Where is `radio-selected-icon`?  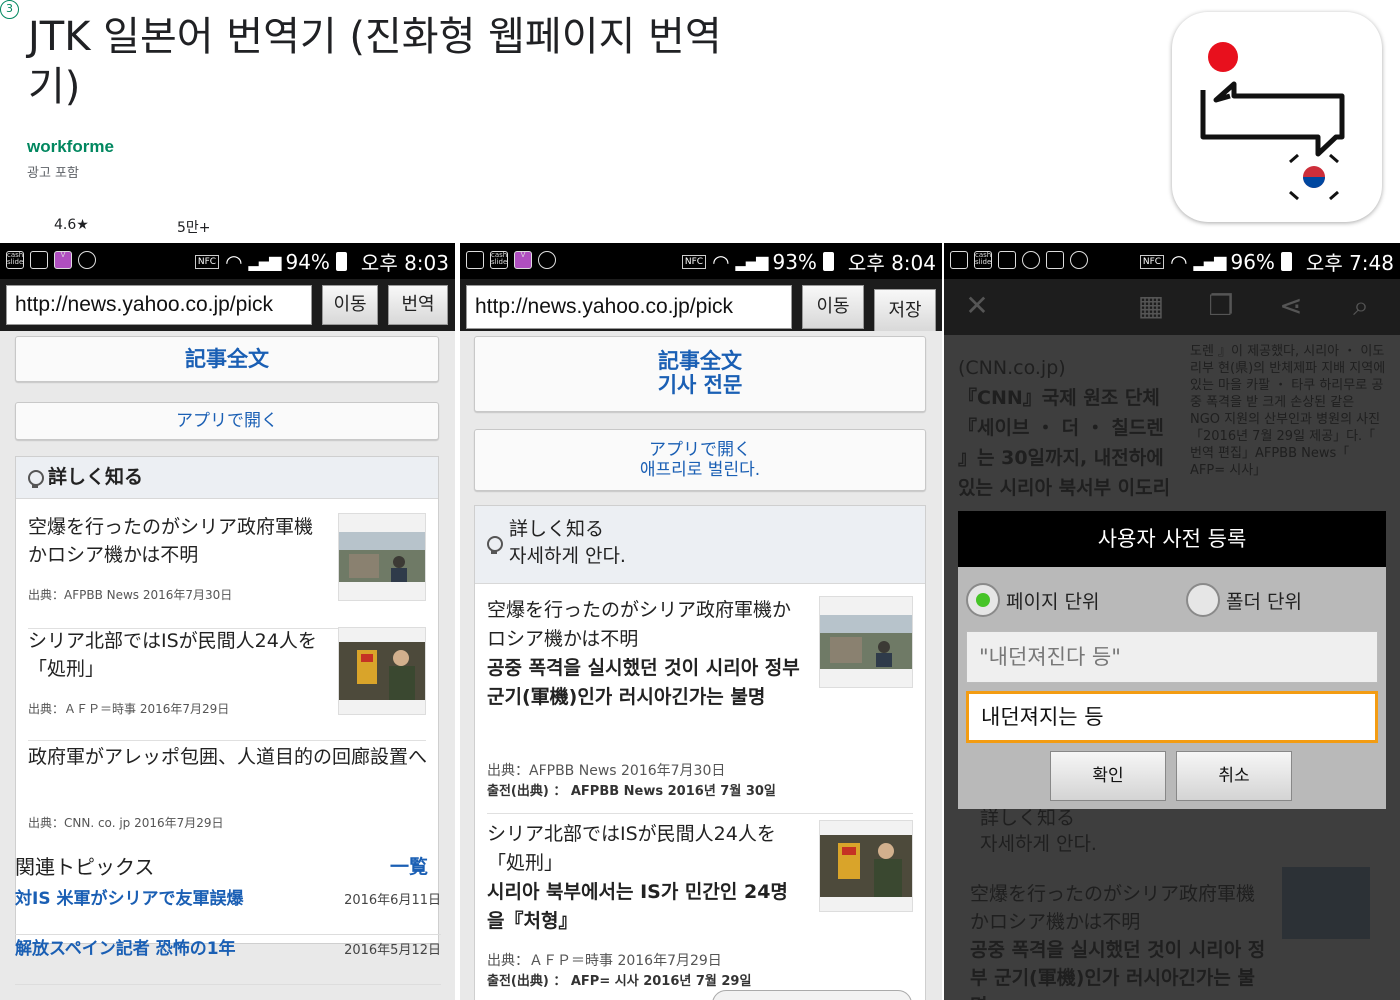 radio-selected-icon is located at coordinates (983, 600).